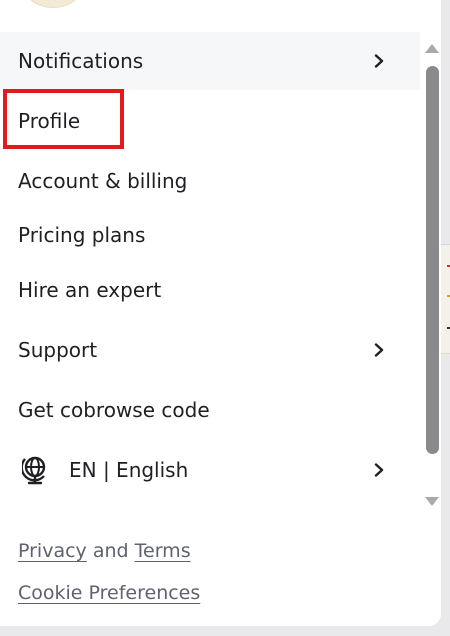 This screenshot has width=450, height=636. I want to click on menu-item-label: Hire an expert, so click(90, 290).